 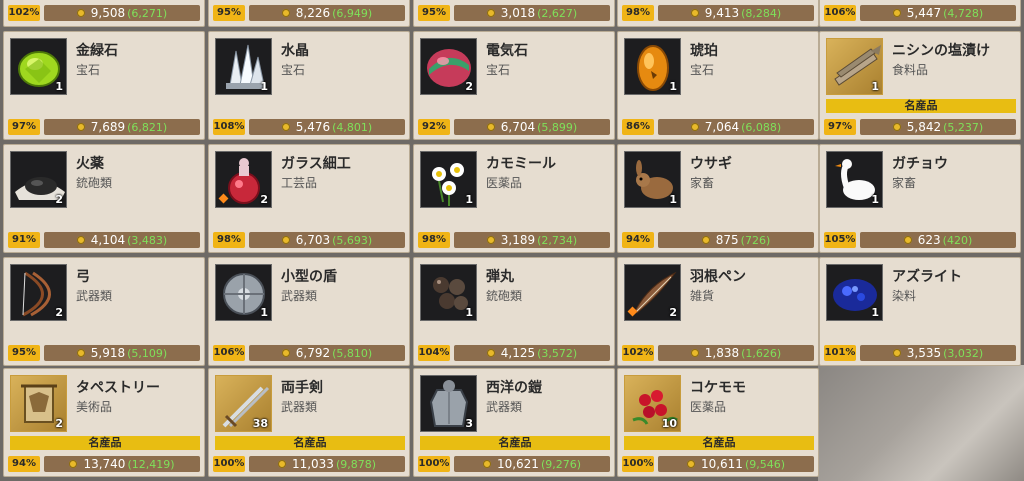 What do you see at coordinates (963, 353) in the screenshot?
I see `original-price: (3,032)` at bounding box center [963, 353].